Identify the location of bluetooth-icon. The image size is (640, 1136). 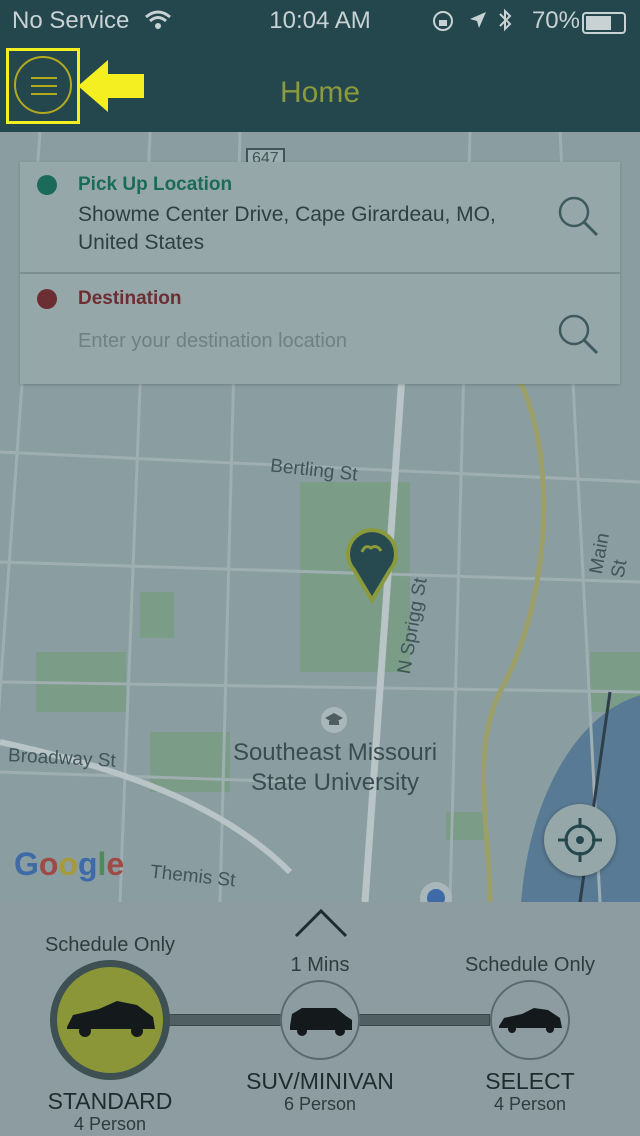
(505, 20).